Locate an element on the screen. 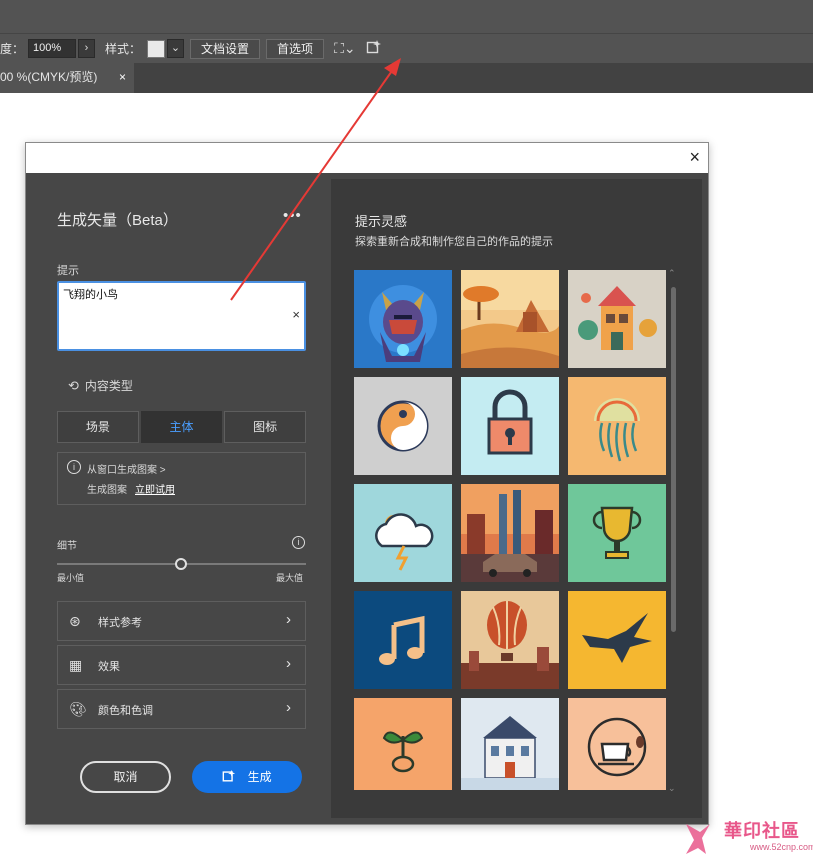 The image size is (813, 857). content-type-segmented-control: 场景 主体 图标 is located at coordinates (182, 427).